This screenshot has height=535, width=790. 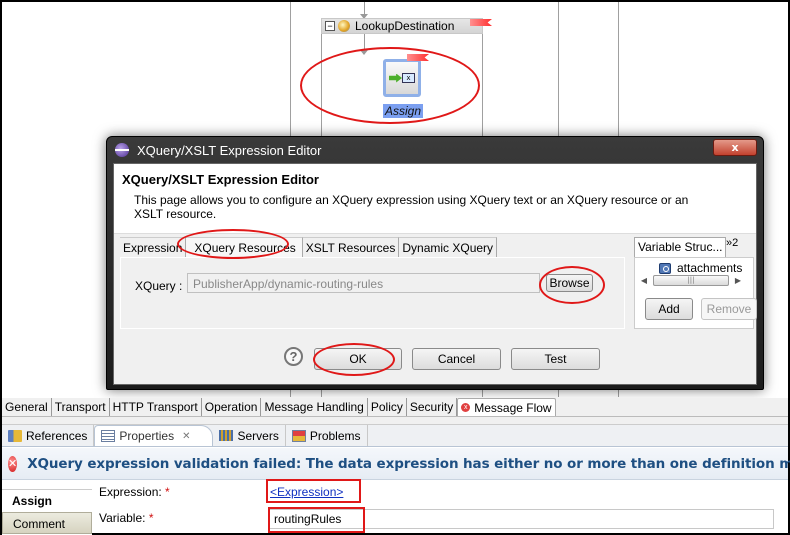 I want to click on tab-message-flow: x Message Flow, so click(x=506, y=407).